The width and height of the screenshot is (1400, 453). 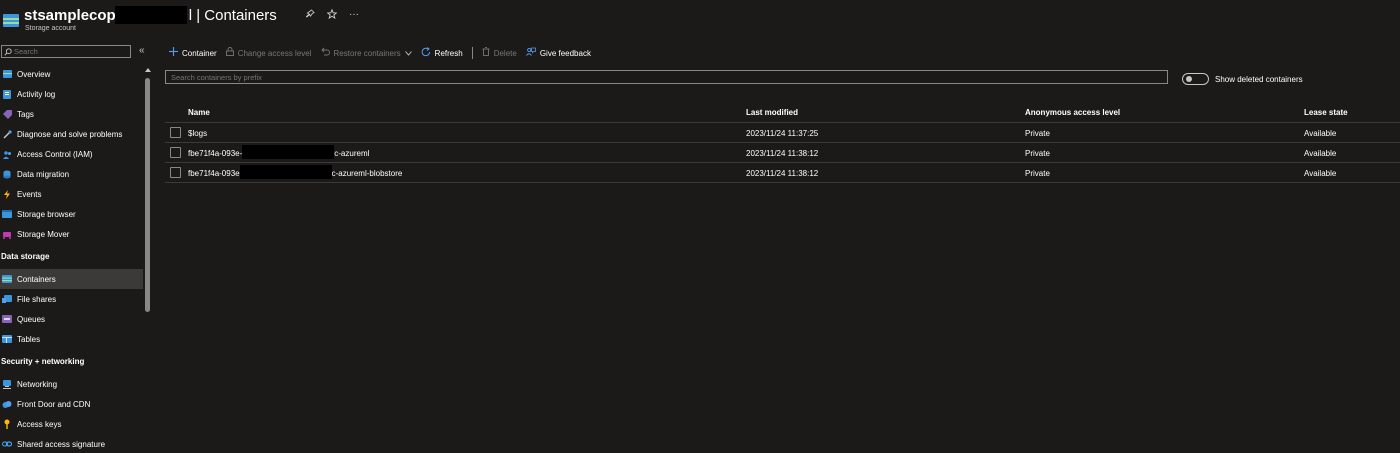 What do you see at coordinates (71, 424) in the screenshot?
I see `sidebar-item-access-keys: Access keys` at bounding box center [71, 424].